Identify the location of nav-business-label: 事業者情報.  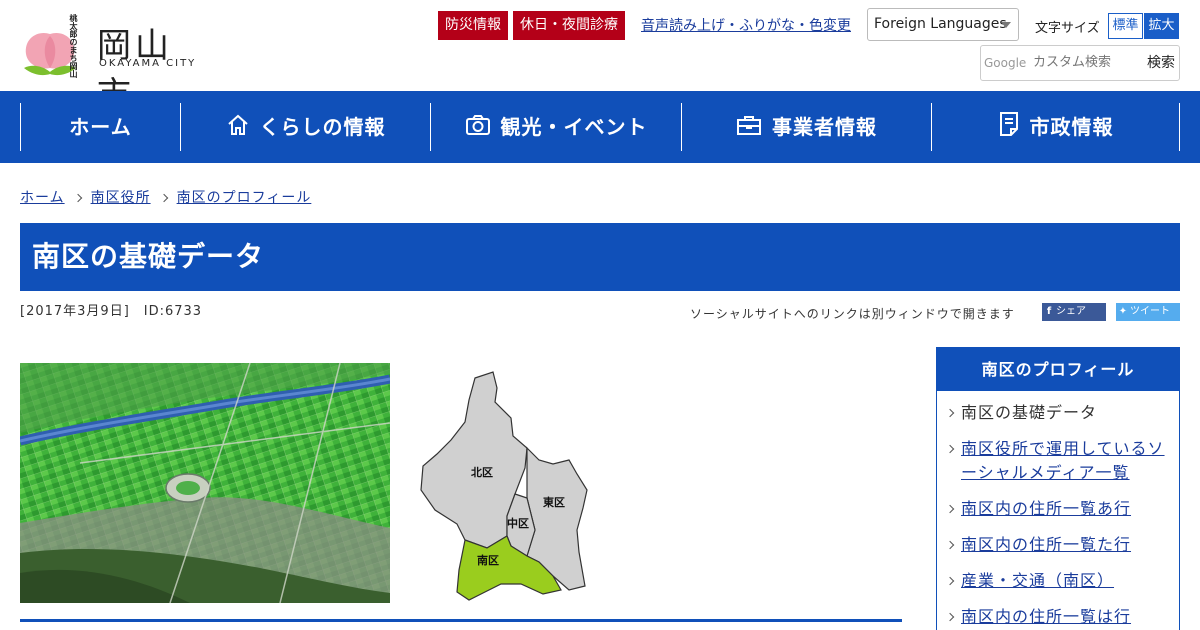
(824, 127).